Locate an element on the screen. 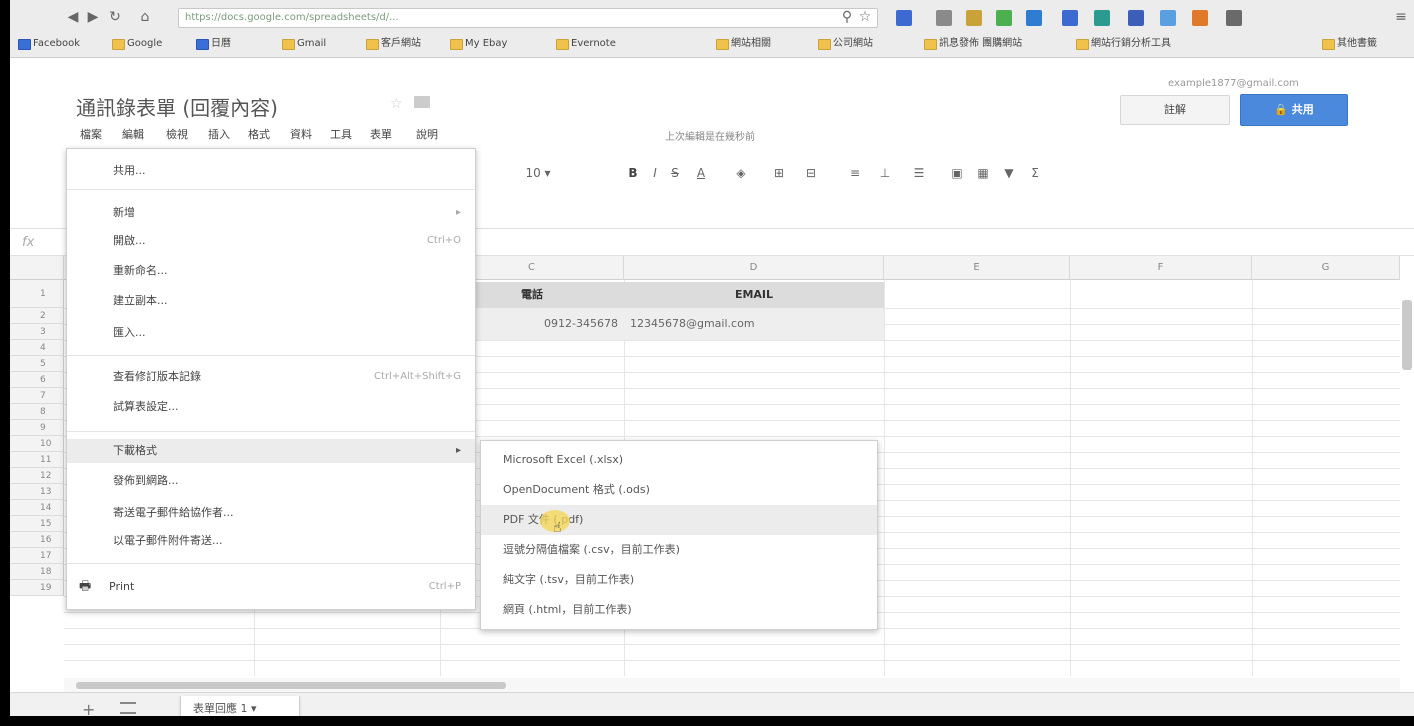 Image resolution: width=1414 pixels, height=726 pixels. search-icon: ⚲ is located at coordinates (847, 17).